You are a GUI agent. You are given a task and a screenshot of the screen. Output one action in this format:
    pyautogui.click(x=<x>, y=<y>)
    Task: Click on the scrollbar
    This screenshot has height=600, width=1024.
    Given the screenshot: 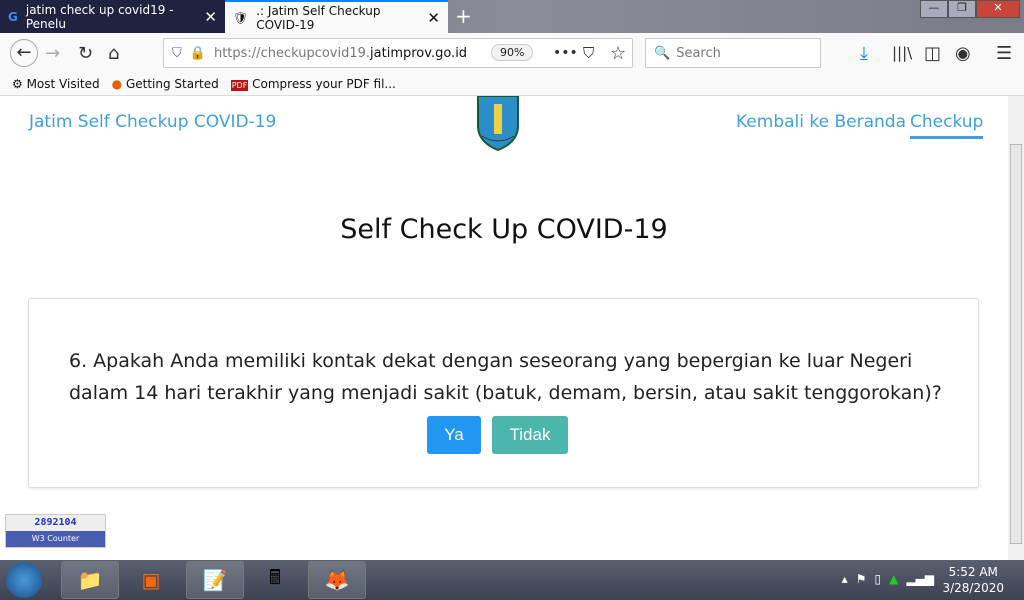 What is the action you would take?
    pyautogui.click(x=1016, y=328)
    